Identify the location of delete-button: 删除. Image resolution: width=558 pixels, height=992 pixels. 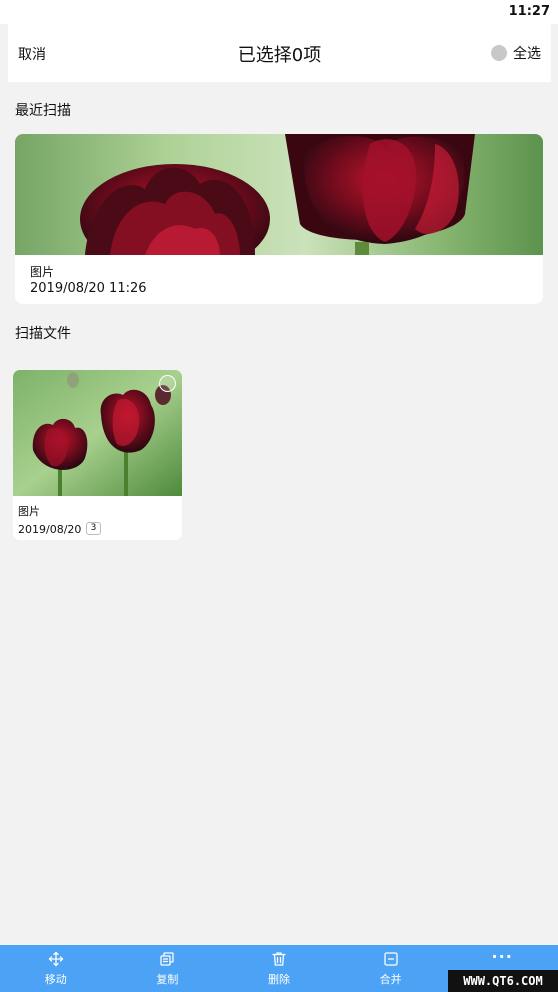
(279, 968).